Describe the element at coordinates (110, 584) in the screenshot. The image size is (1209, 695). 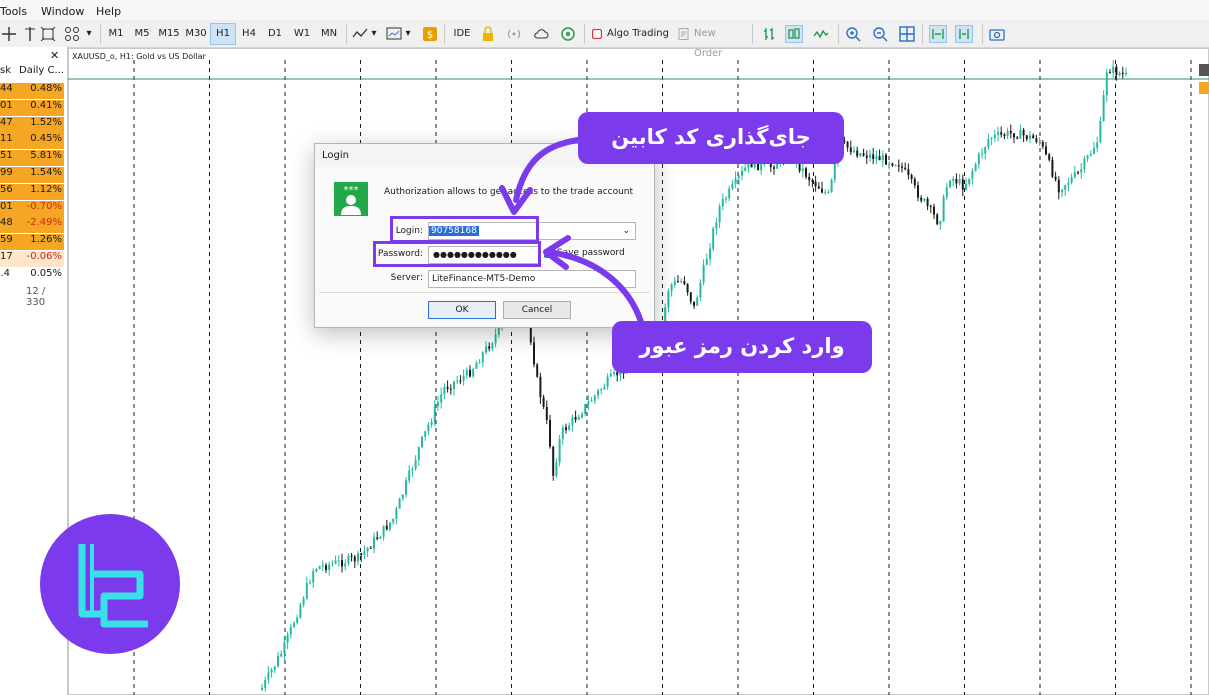
I see `brand-logo-icon` at that location.